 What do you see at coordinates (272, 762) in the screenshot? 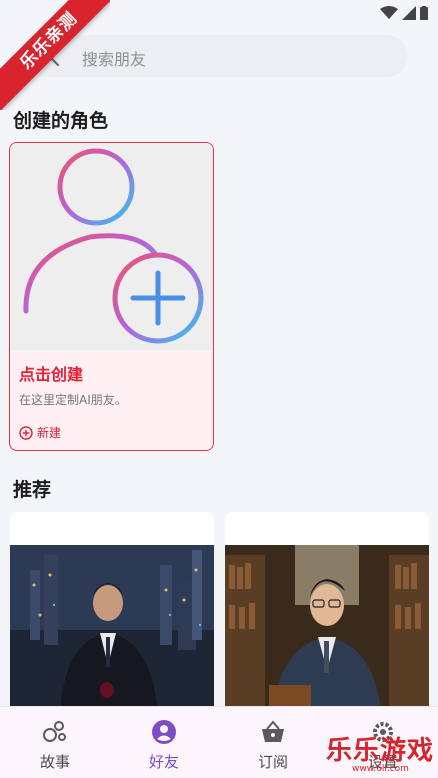
I see `nav-label-subscribe: 订阅` at bounding box center [272, 762].